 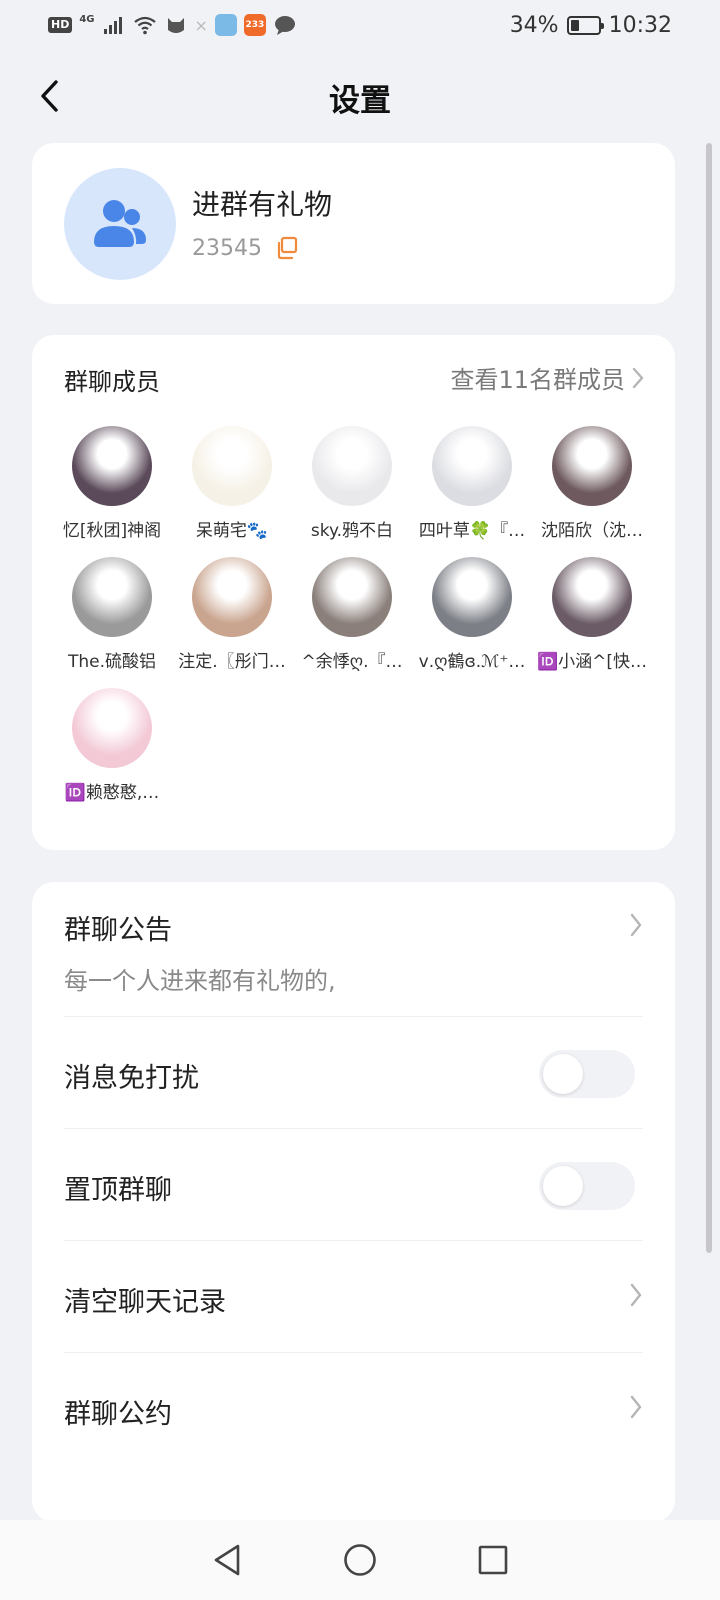 What do you see at coordinates (352, 531) in the screenshot?
I see `member-name: sky.鸦不白` at bounding box center [352, 531].